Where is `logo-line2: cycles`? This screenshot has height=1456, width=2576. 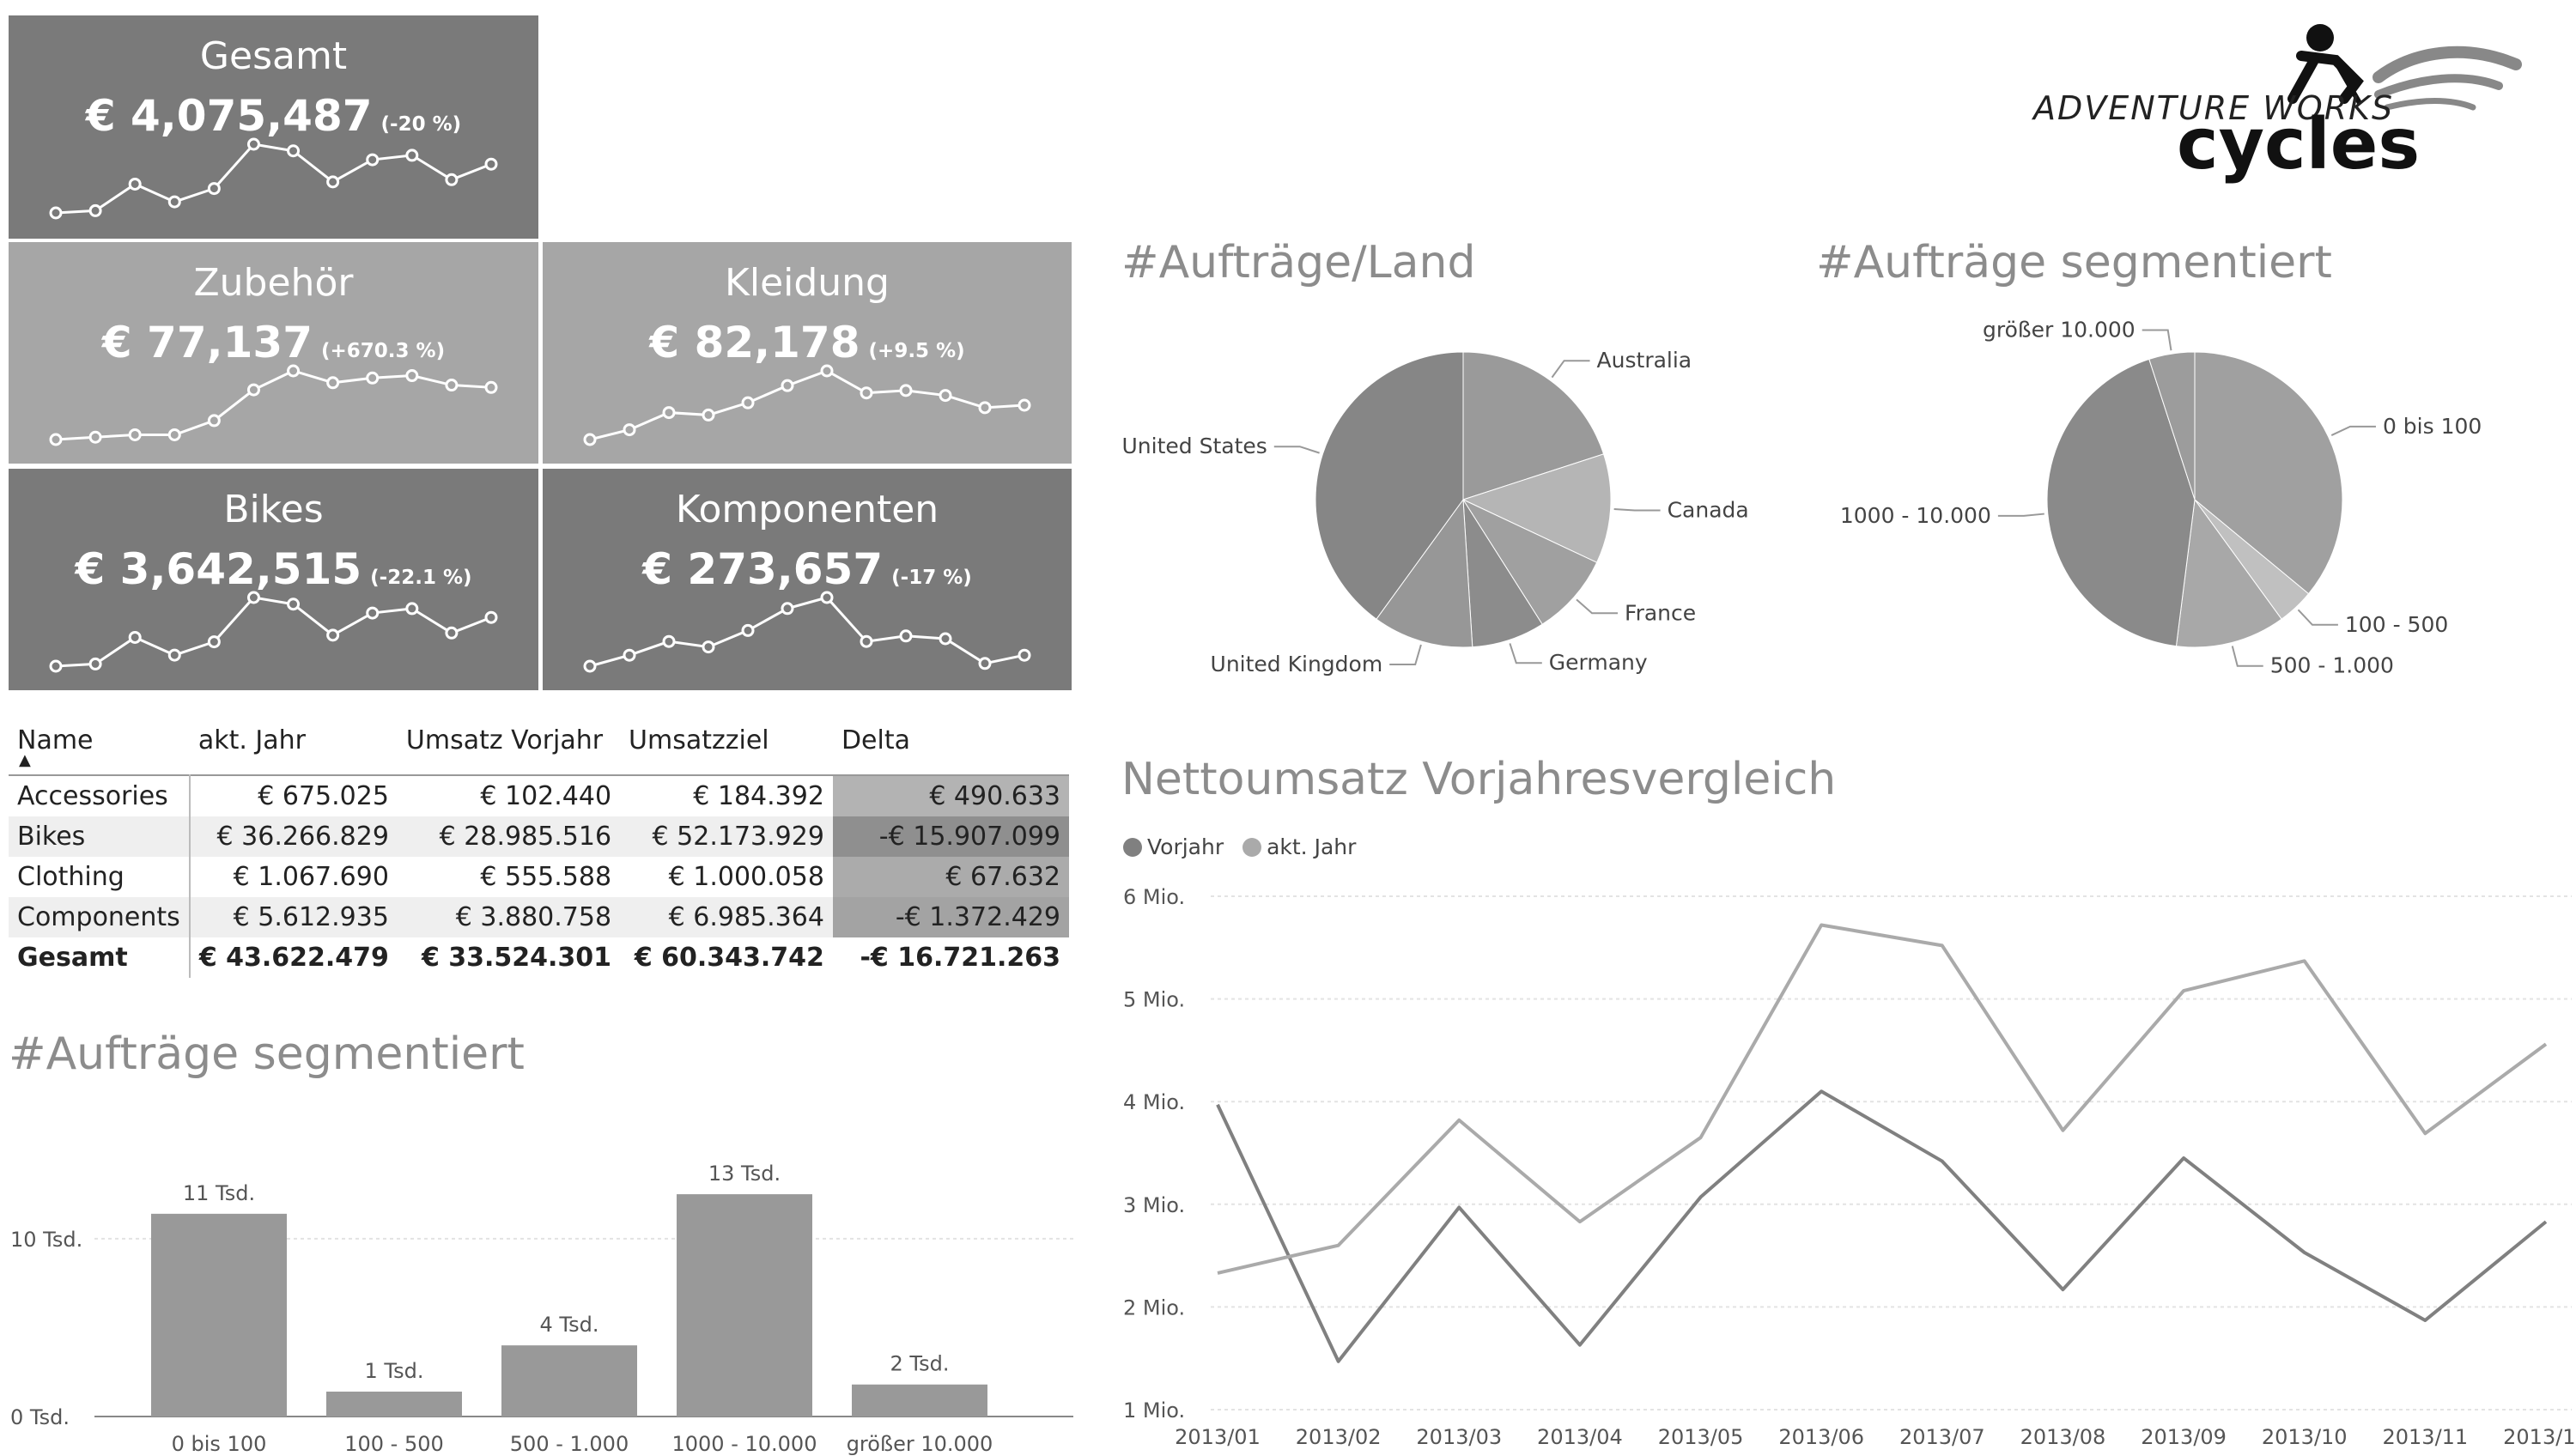 logo-line2: cycles is located at coordinates (2299, 145).